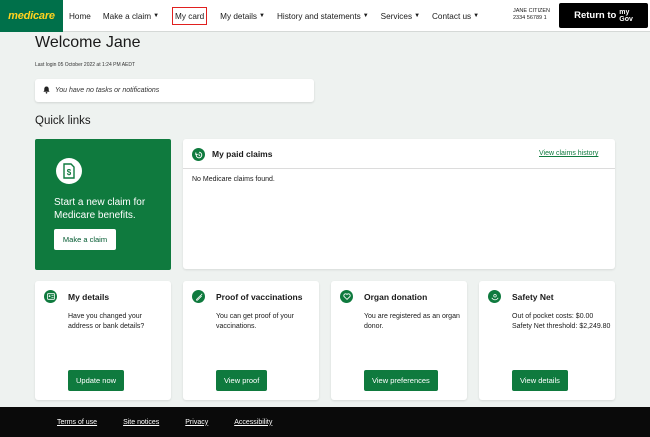  Describe the element at coordinates (174, 90) in the screenshot. I see `notification-panel: You have no tasks or notifications` at that location.